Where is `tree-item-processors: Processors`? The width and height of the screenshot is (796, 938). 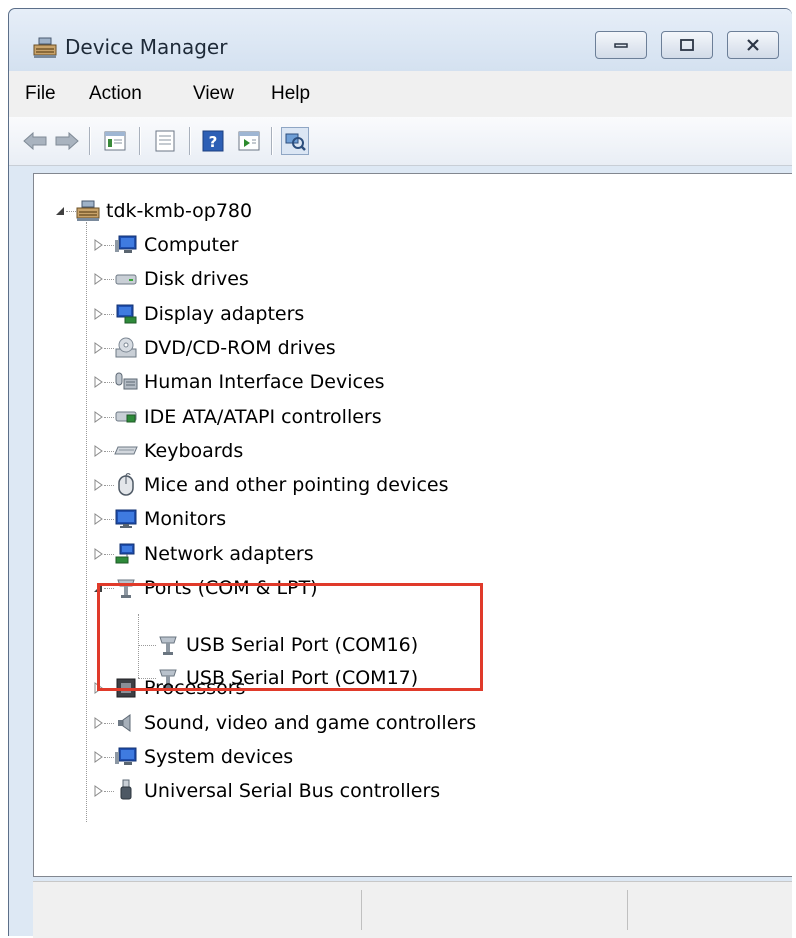
tree-item-processors: Processors is located at coordinates (179, 688).